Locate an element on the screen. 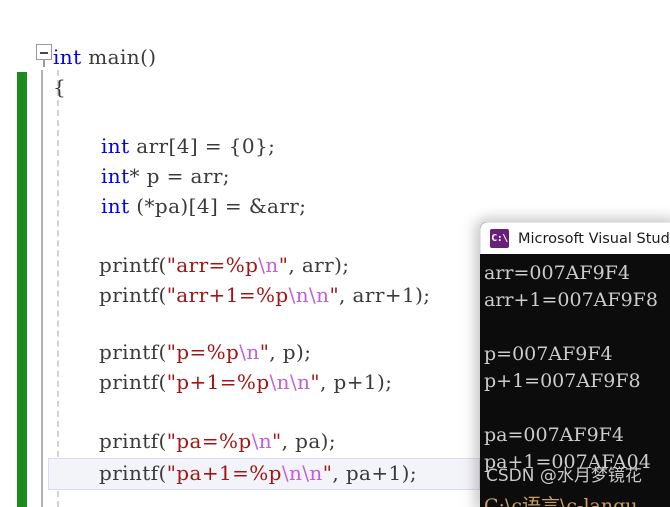 The width and height of the screenshot is (670, 507). code-line: printf("arr=%p\n", arr); is located at coordinates (174, 265).